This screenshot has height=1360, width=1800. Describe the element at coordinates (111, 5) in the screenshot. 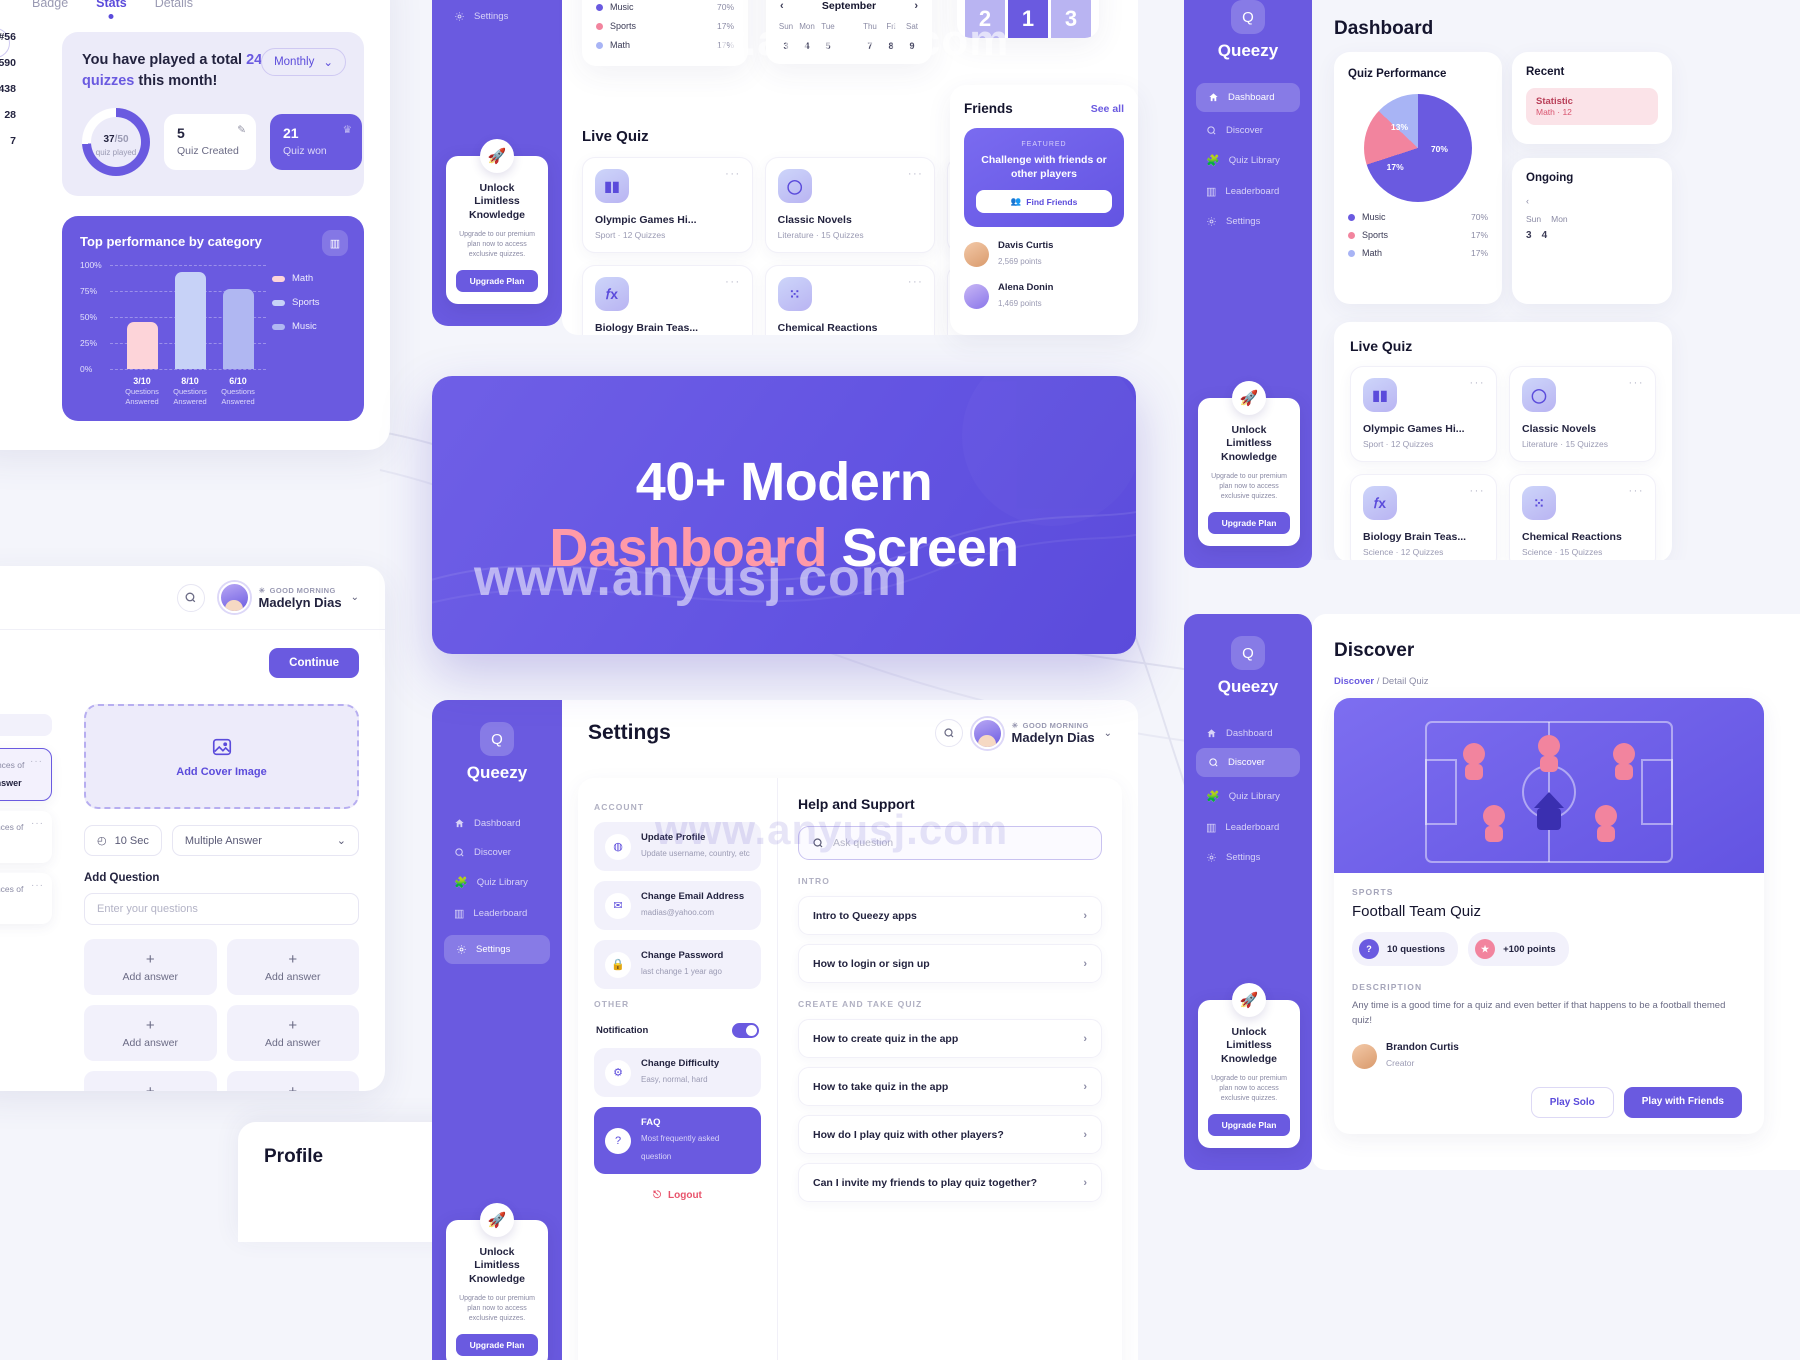

I see `tab-stats: Stats` at that location.